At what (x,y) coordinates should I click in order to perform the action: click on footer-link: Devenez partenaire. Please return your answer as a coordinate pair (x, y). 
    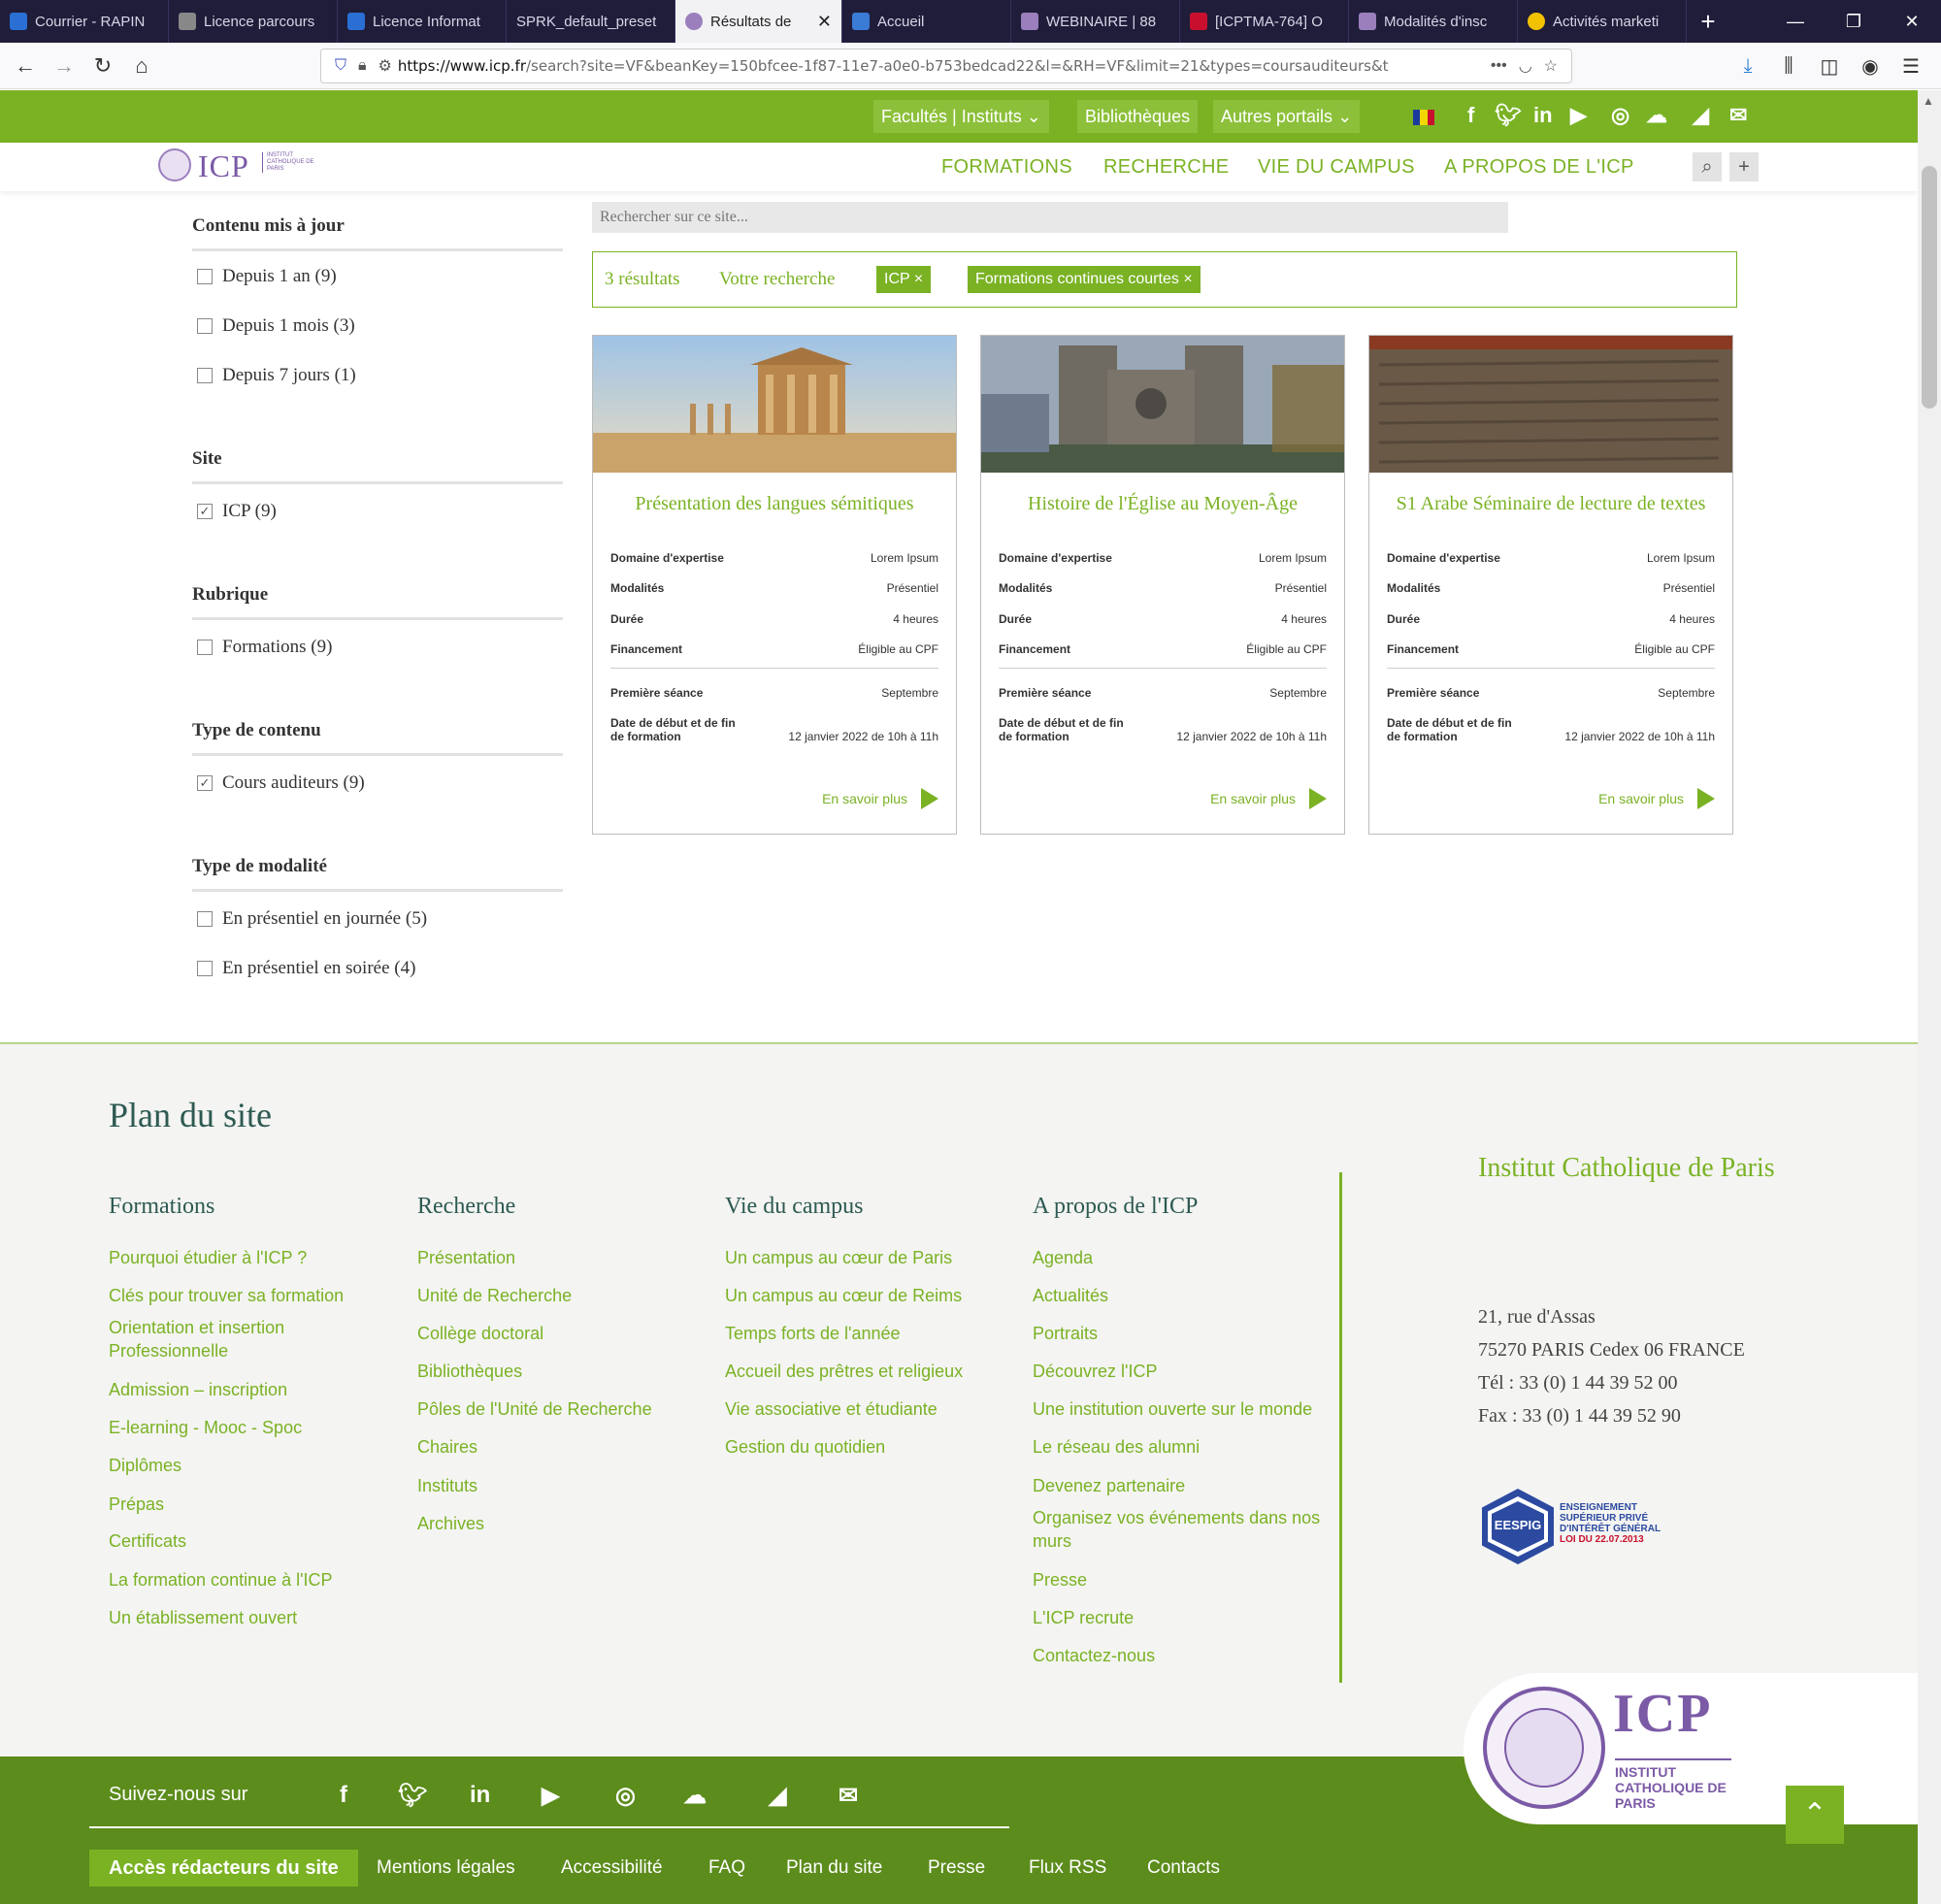
    Looking at the image, I should click on (1188, 1485).